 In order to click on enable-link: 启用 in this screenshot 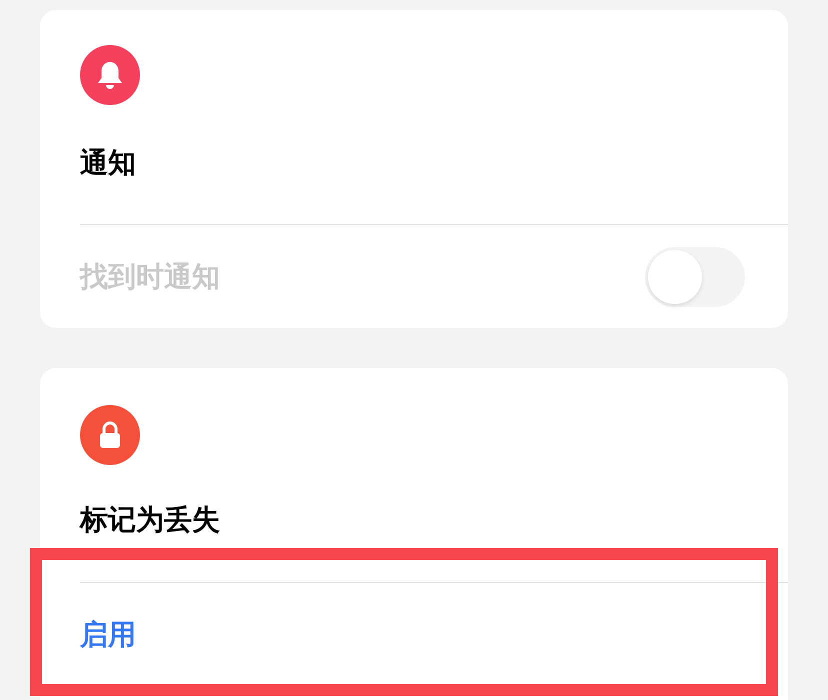, I will do `click(108, 634)`.